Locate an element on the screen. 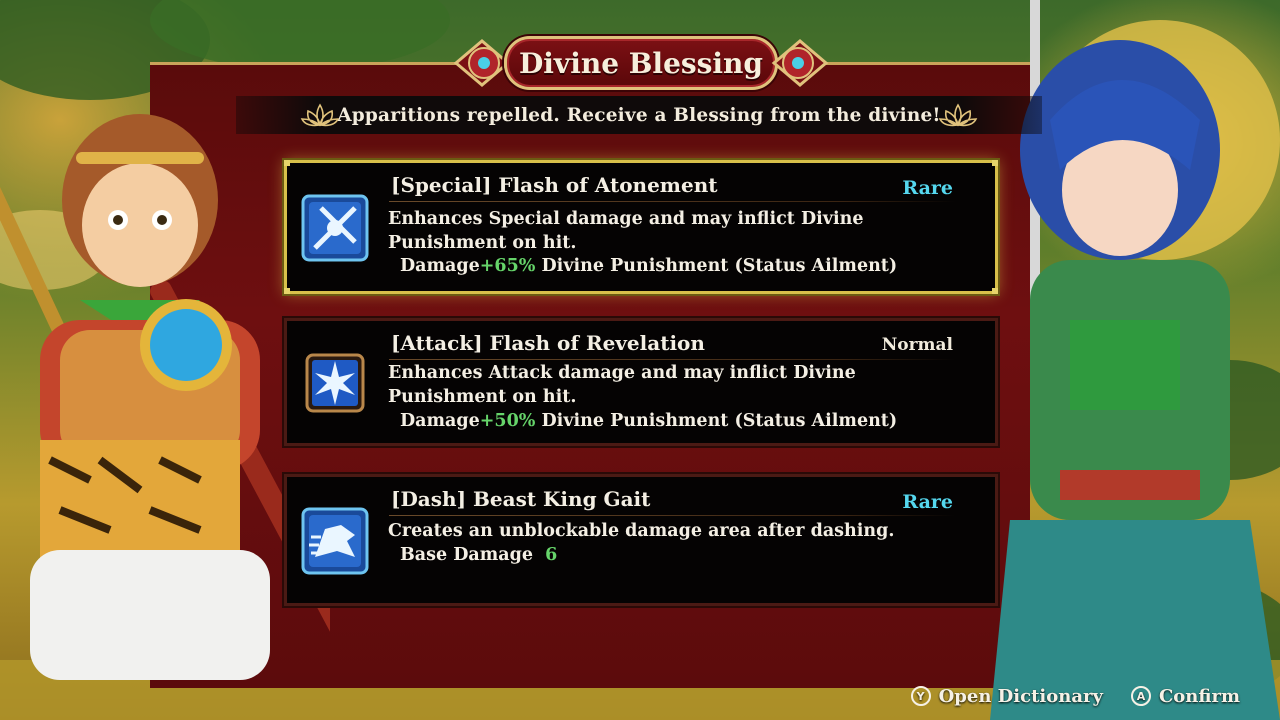  page-title: Divine Blessing is located at coordinates (641, 63).